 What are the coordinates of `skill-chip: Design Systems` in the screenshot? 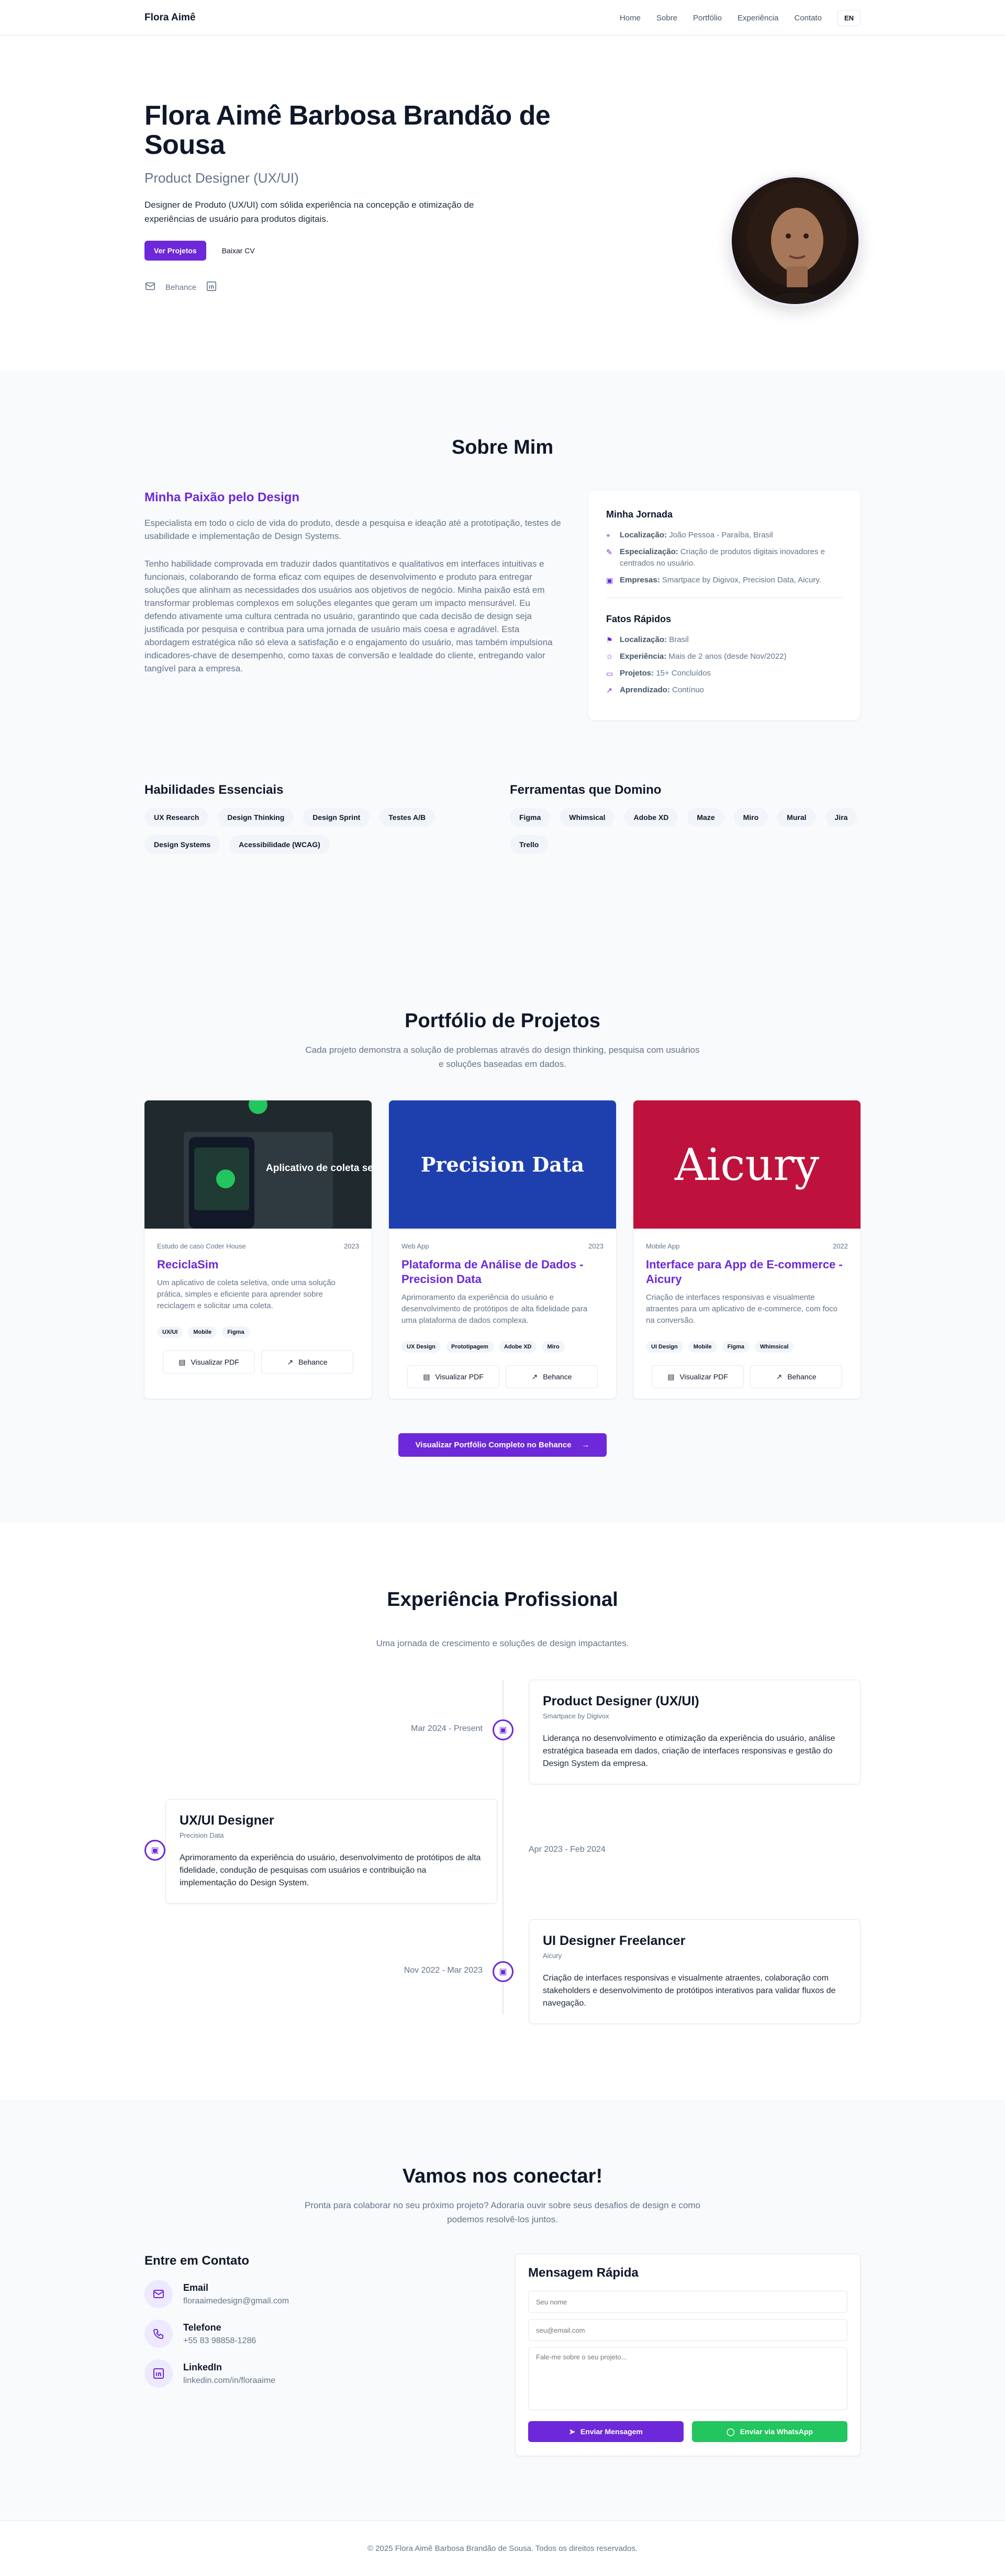 It's located at (182, 844).